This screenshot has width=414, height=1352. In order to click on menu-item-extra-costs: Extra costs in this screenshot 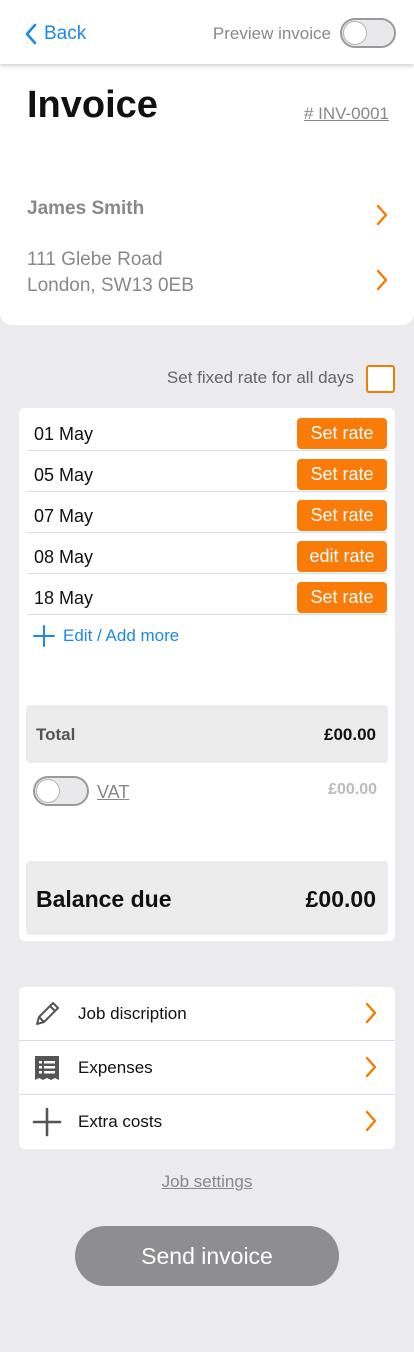, I will do `click(207, 1122)`.